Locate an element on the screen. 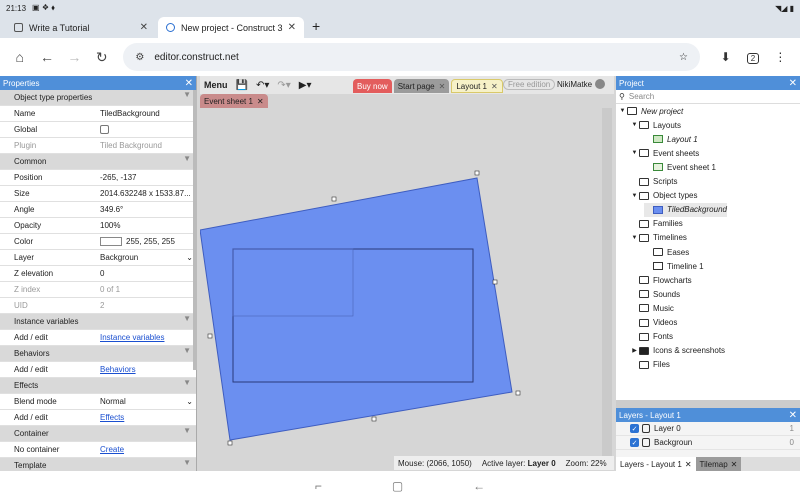  user-account: NikiMatke is located at coordinates (581, 84).